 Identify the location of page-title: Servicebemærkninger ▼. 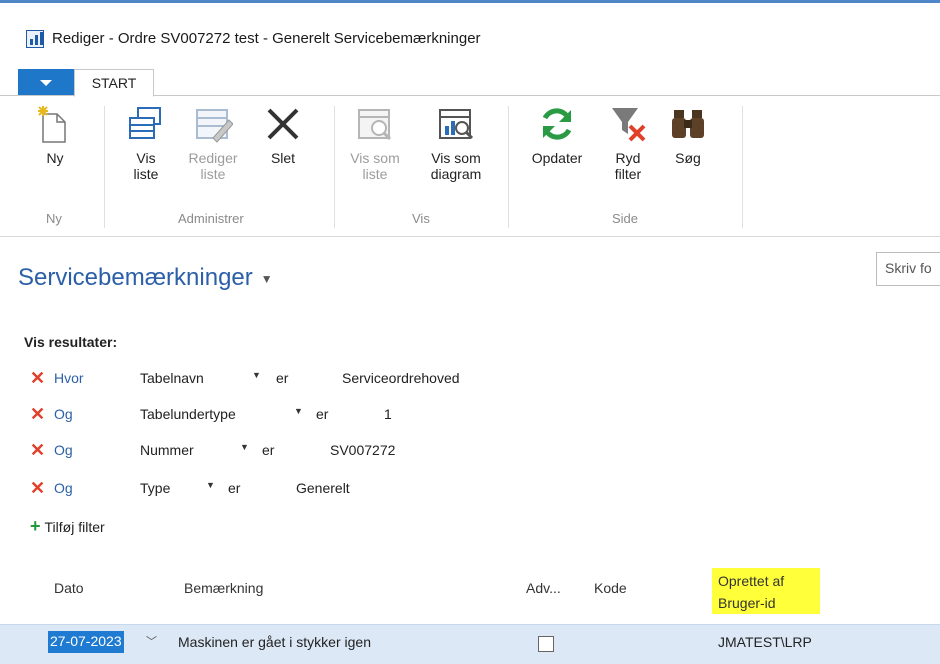
(145, 278).